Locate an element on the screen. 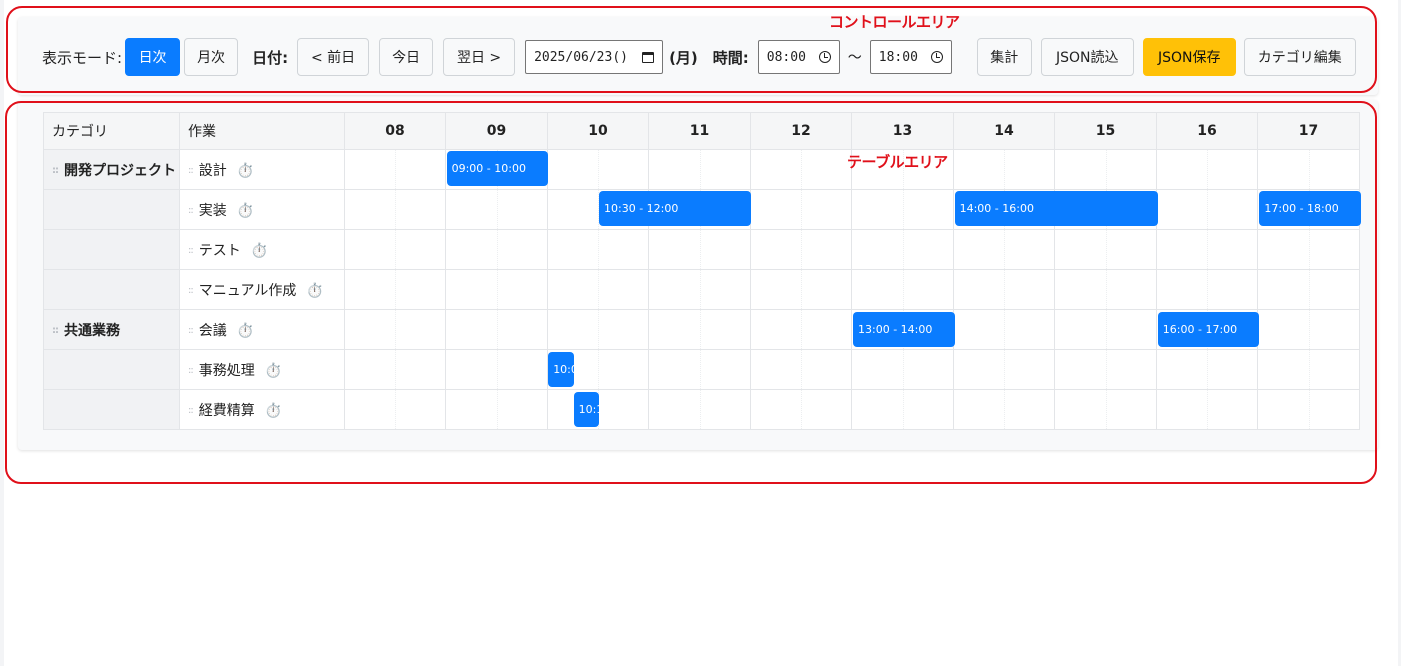  end-time-input: 18:00 is located at coordinates (910, 57).